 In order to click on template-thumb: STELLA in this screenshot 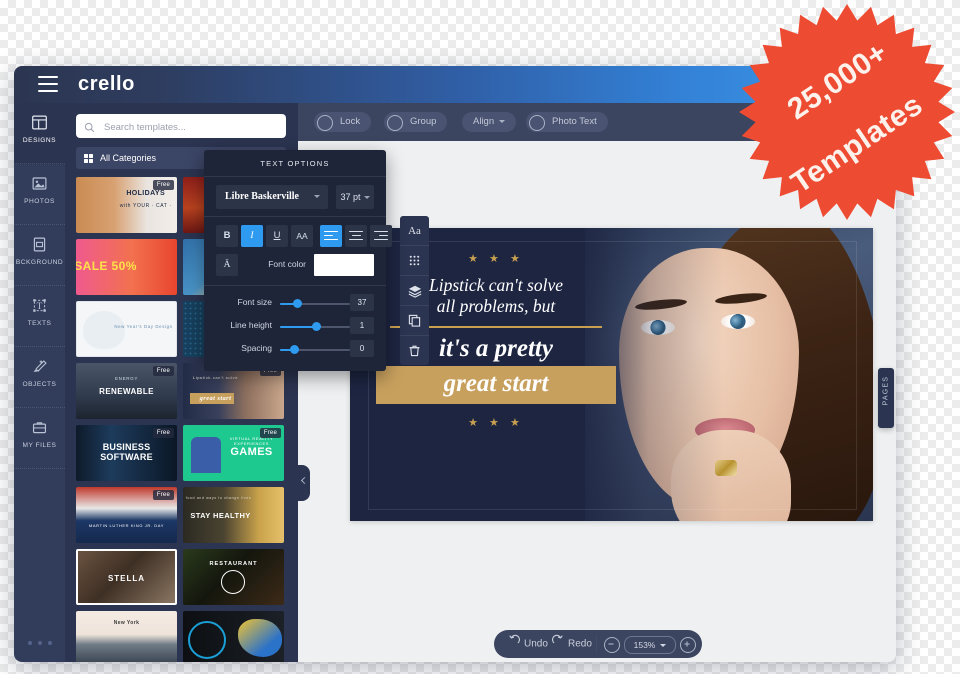, I will do `click(126, 577)`.